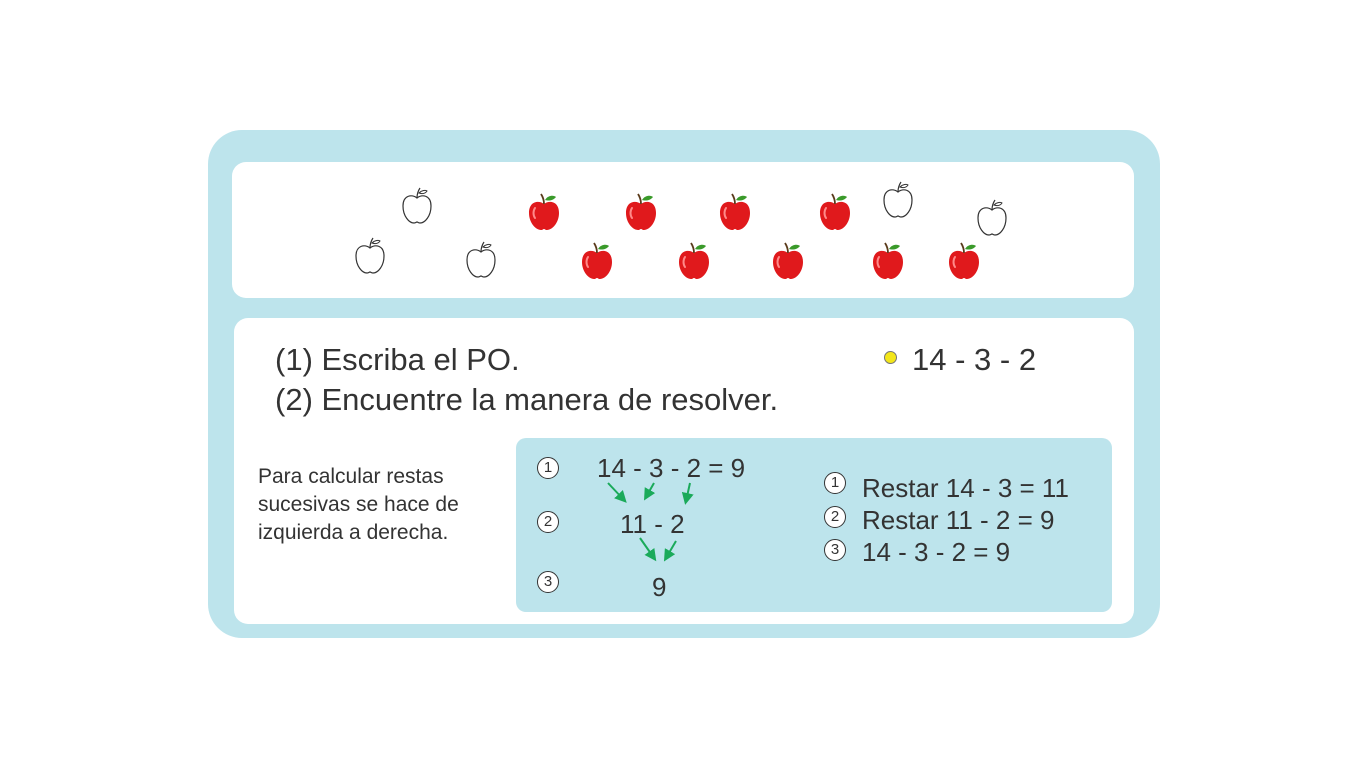 The width and height of the screenshot is (1368, 768). I want to click on step-text: Restar 11 - 2 = 9, so click(958, 520).